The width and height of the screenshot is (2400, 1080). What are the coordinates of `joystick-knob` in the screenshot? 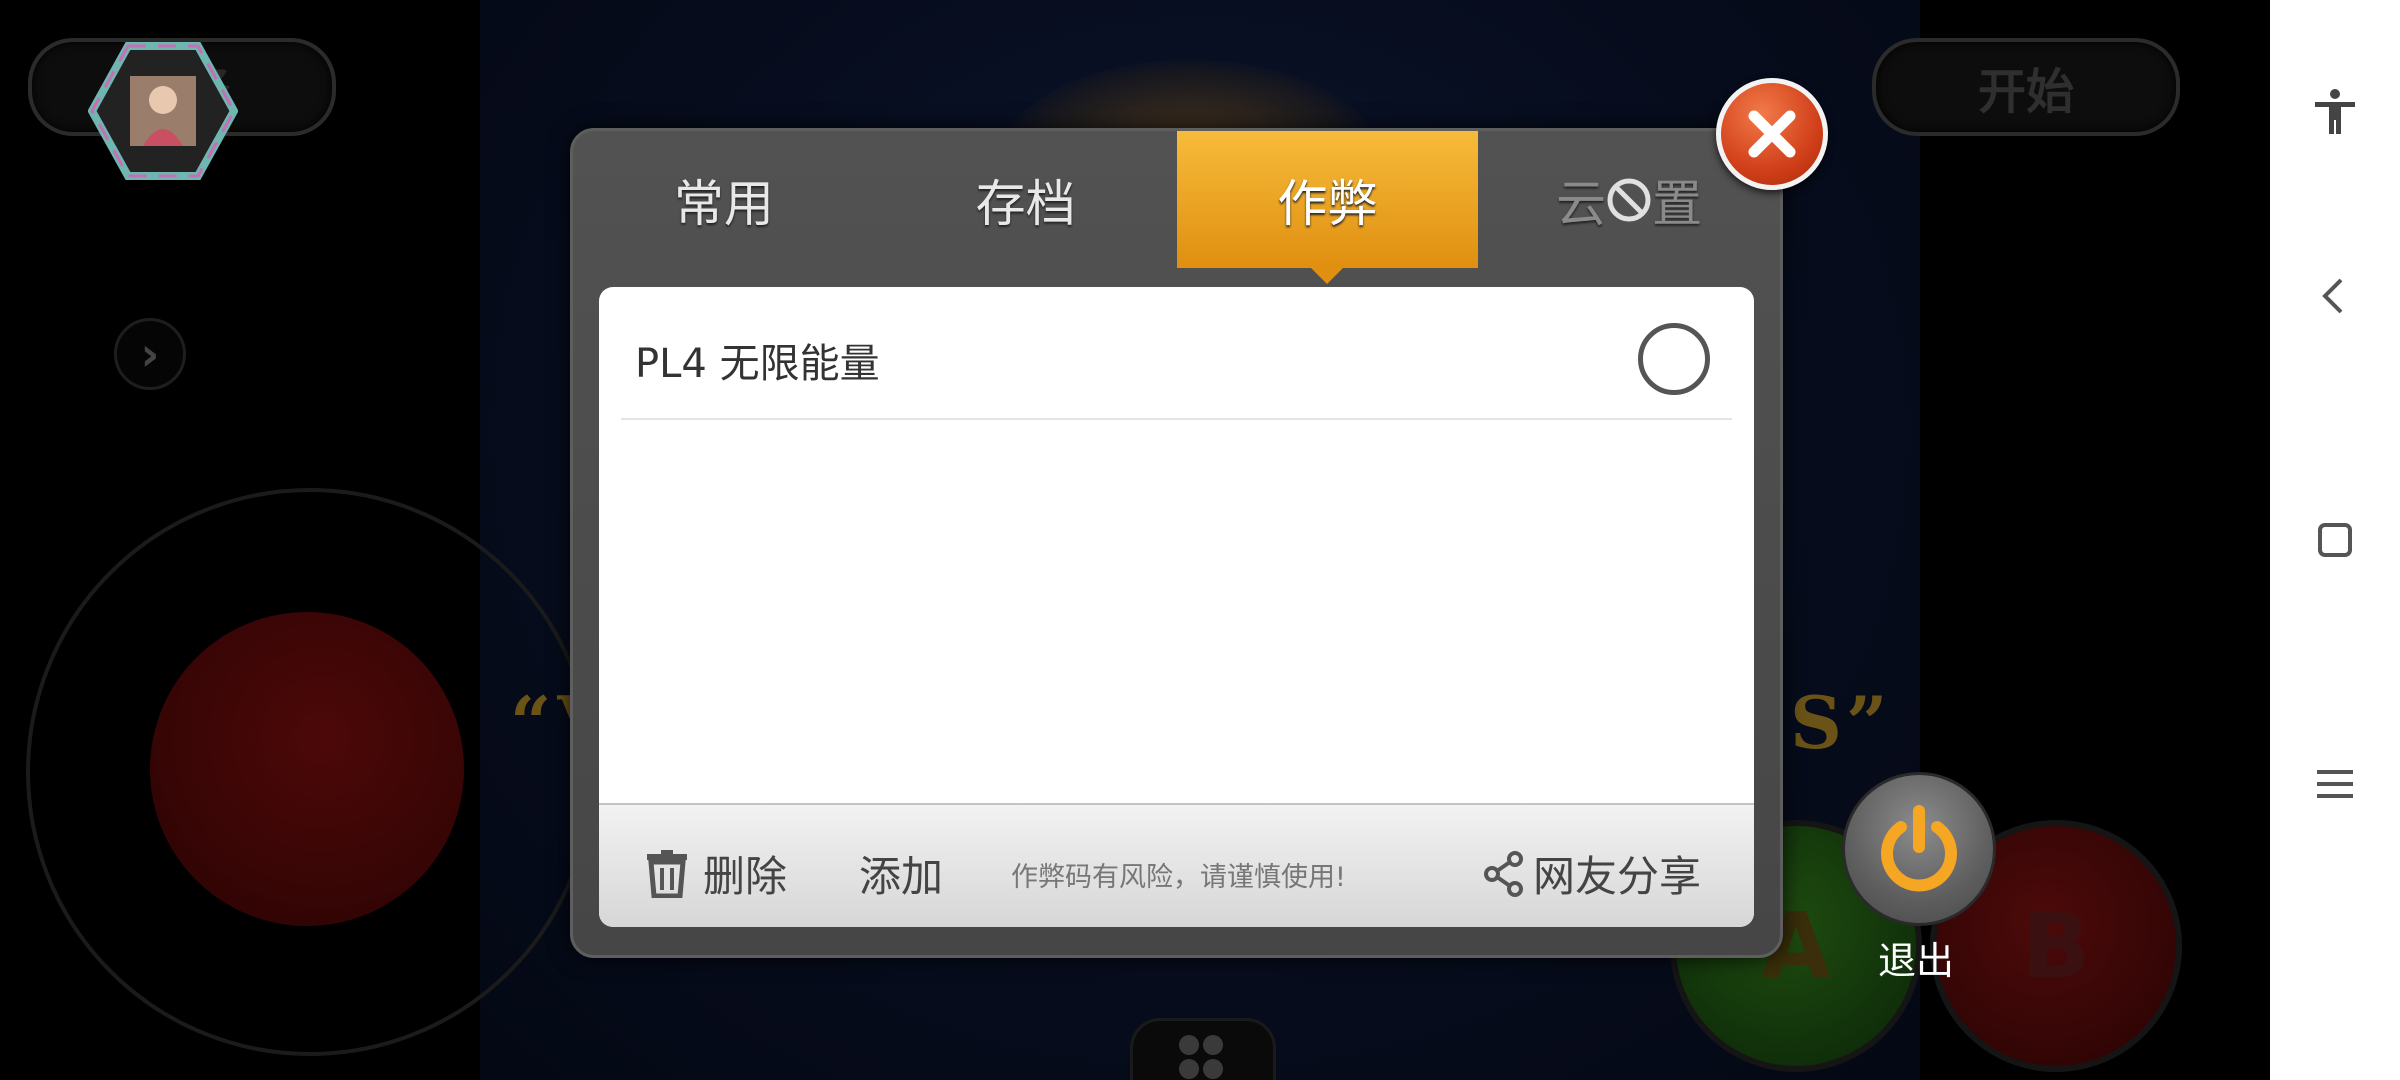 It's located at (307, 769).